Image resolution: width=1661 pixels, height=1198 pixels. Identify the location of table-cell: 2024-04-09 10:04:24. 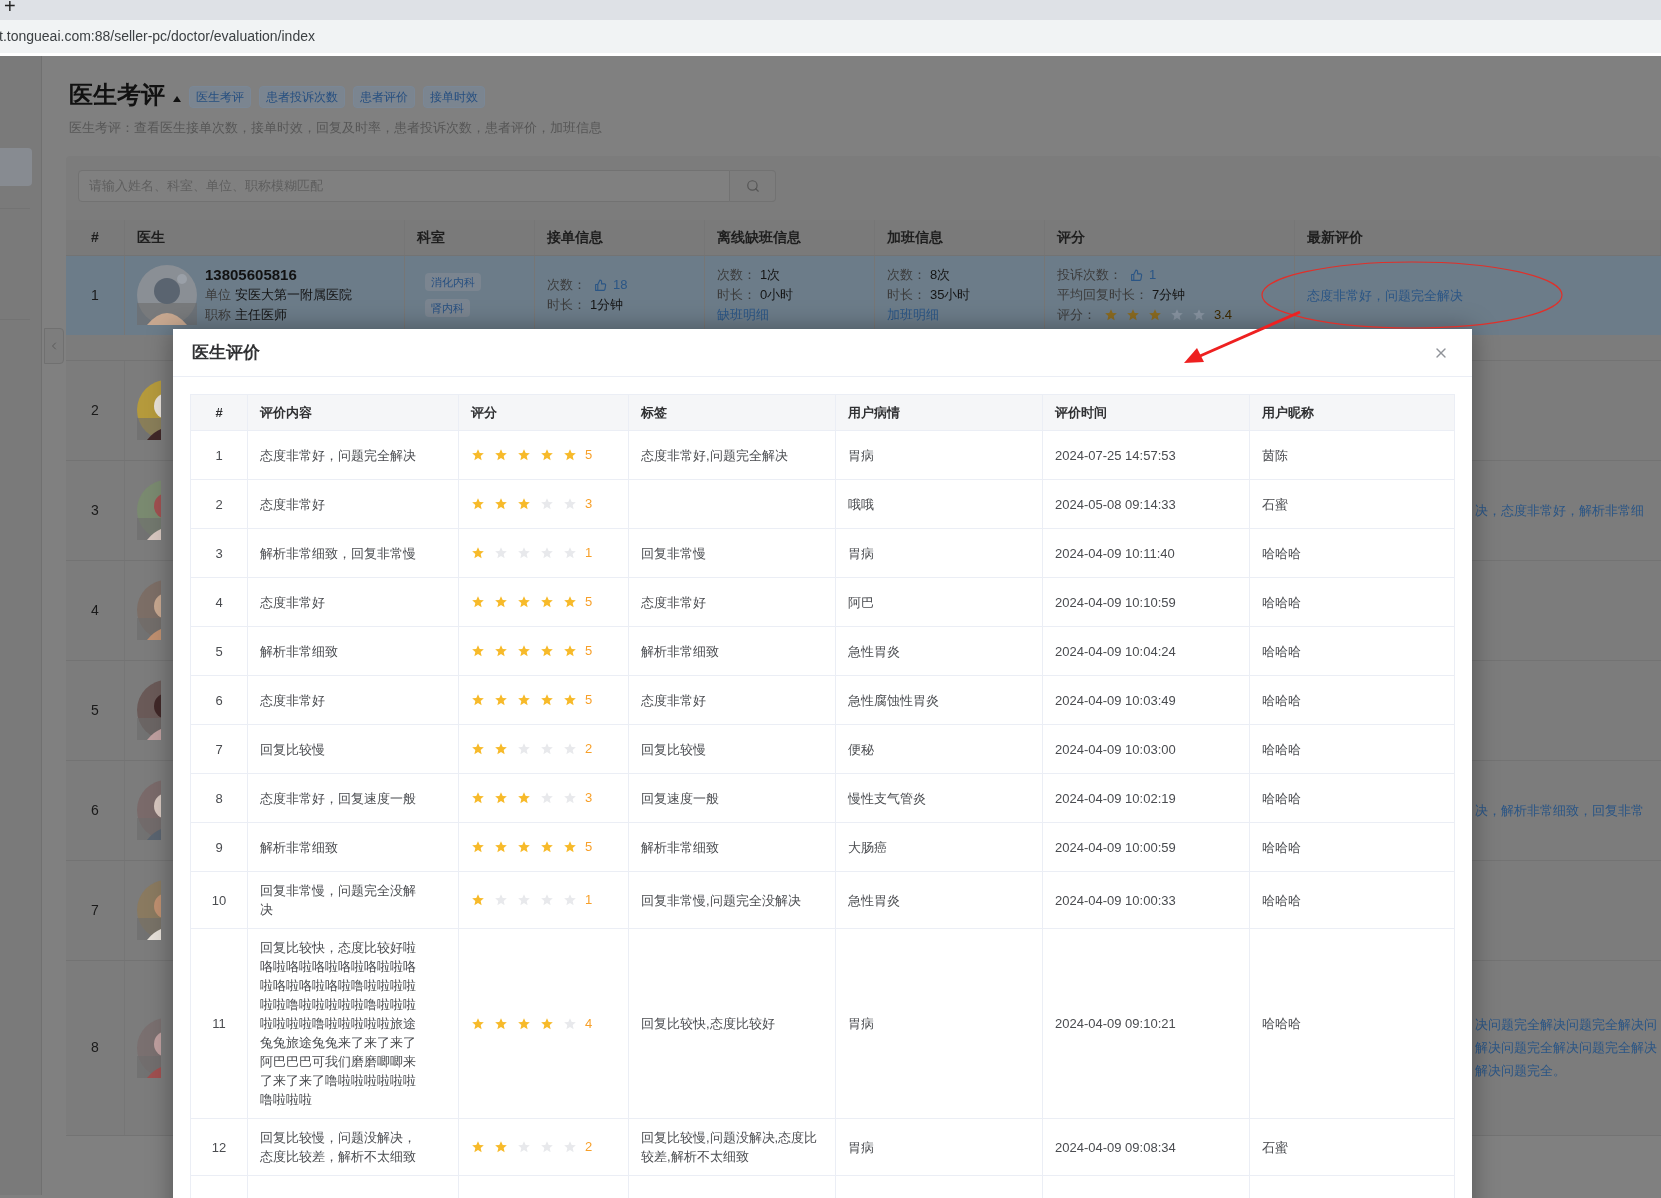
(1146, 651).